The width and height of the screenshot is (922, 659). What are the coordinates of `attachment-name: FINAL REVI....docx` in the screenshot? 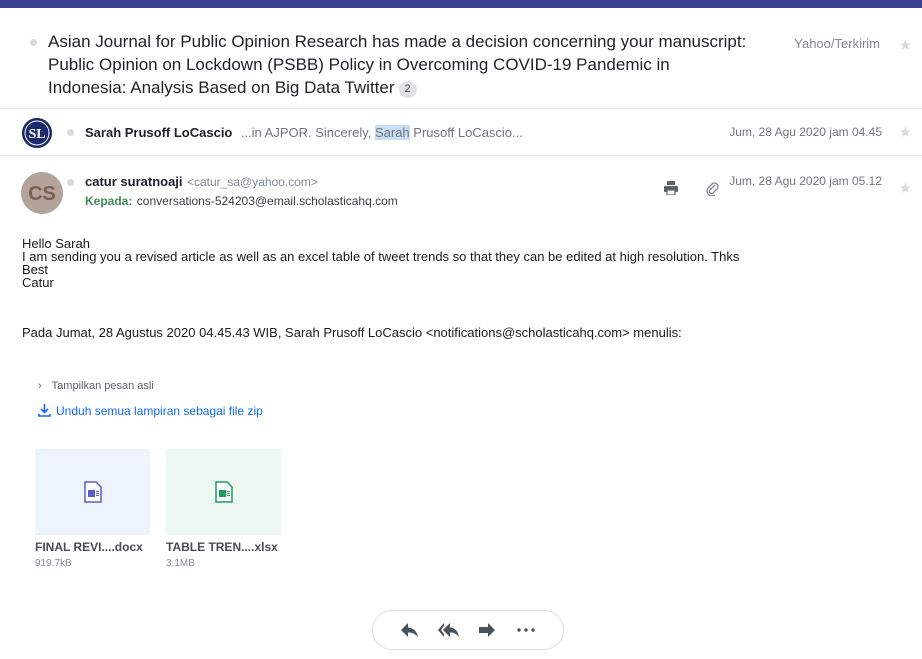 It's located at (89, 547).